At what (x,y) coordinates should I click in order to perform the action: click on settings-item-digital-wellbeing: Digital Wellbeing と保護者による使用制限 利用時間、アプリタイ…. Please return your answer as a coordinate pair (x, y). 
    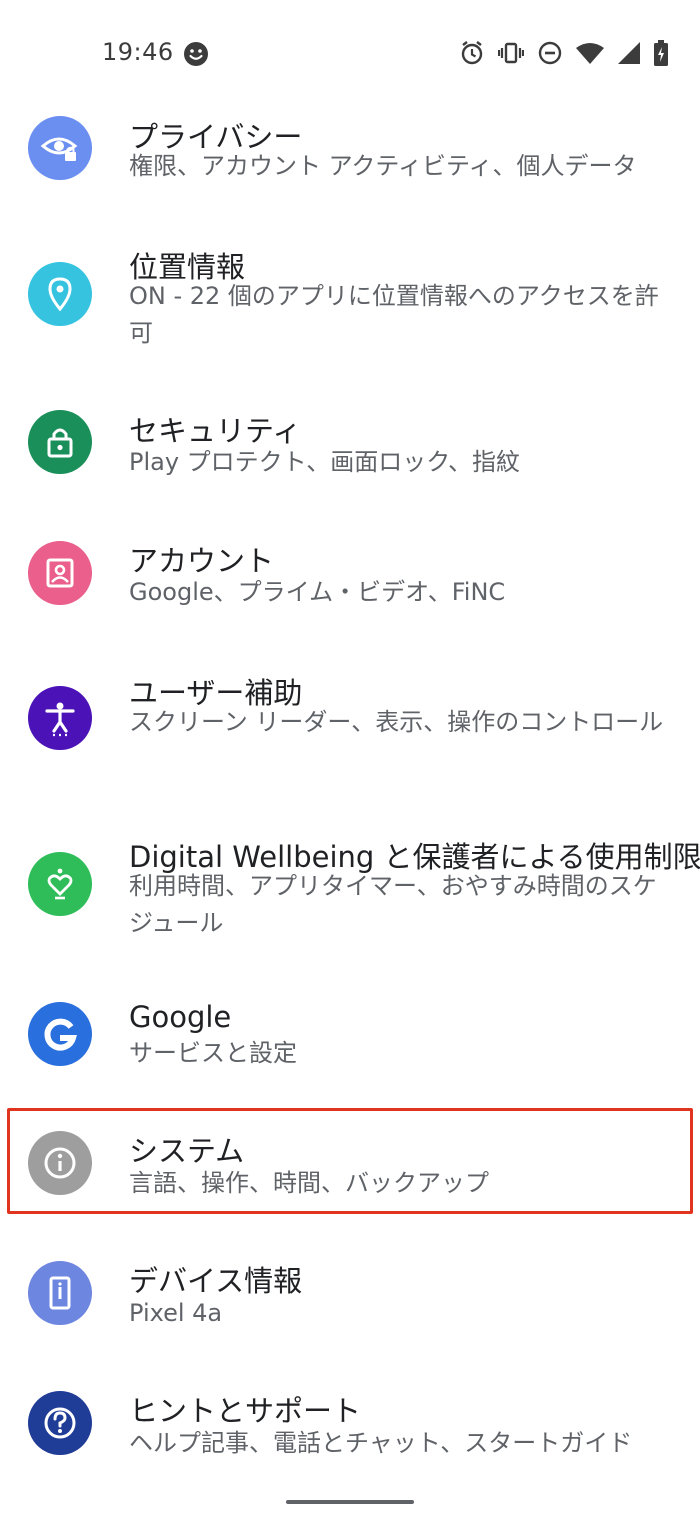
    Looking at the image, I should click on (350, 894).